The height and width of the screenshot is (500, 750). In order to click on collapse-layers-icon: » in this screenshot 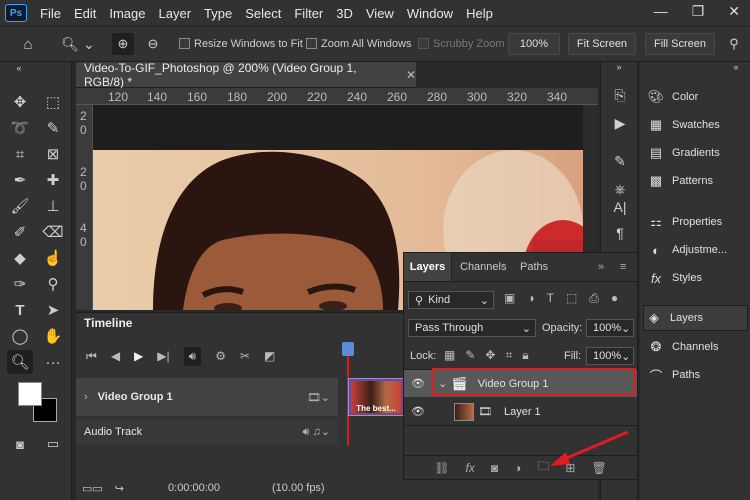, I will do `click(601, 267)`.